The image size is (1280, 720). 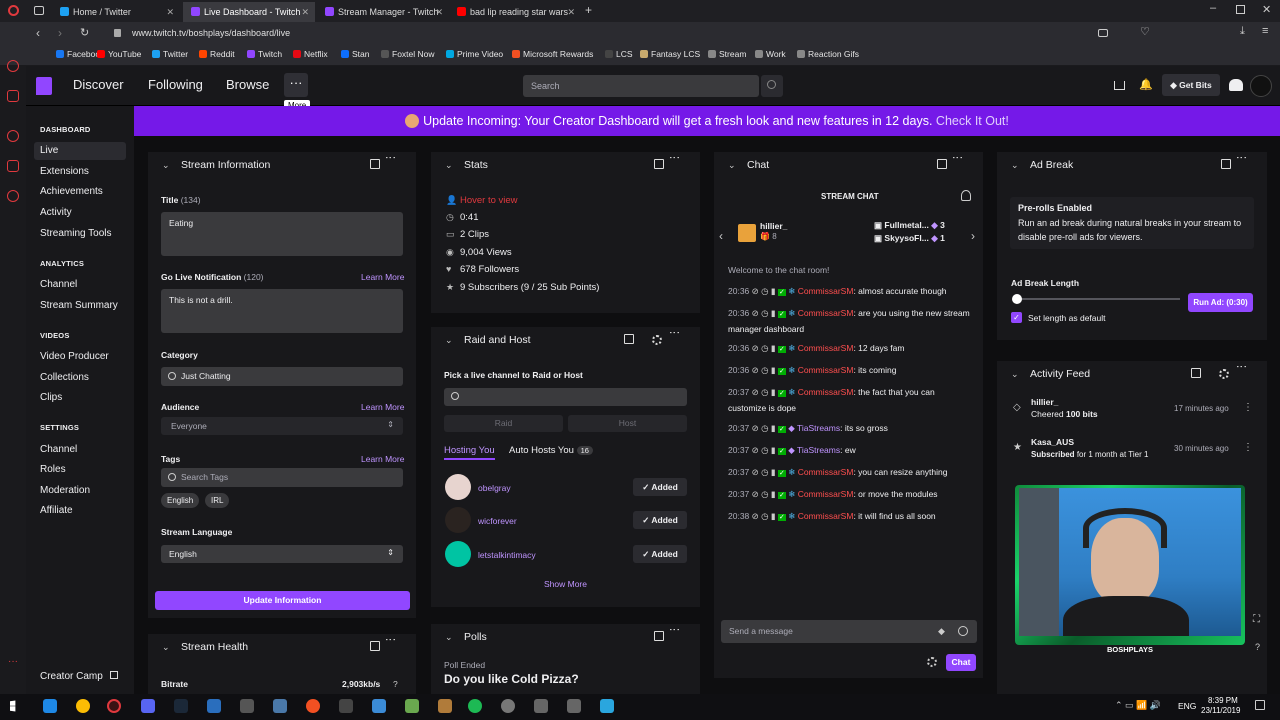 I want to click on tags-search-input: Search Tags, so click(x=282, y=477).